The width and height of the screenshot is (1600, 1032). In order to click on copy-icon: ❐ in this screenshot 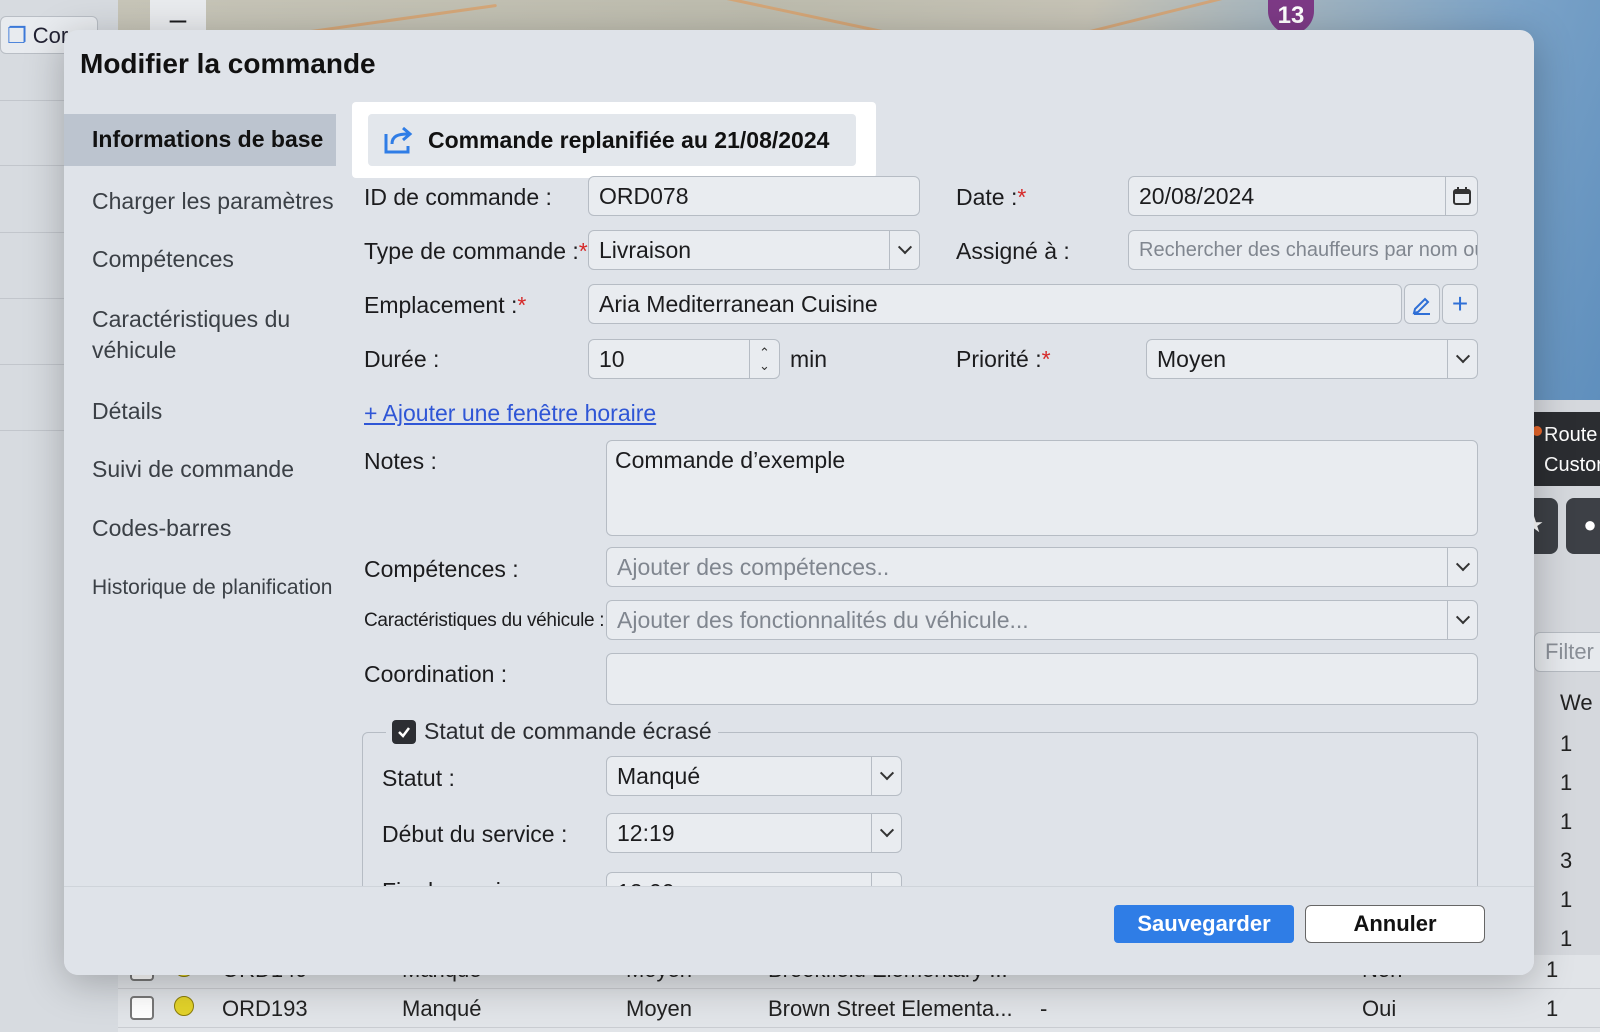, I will do `click(17, 35)`.